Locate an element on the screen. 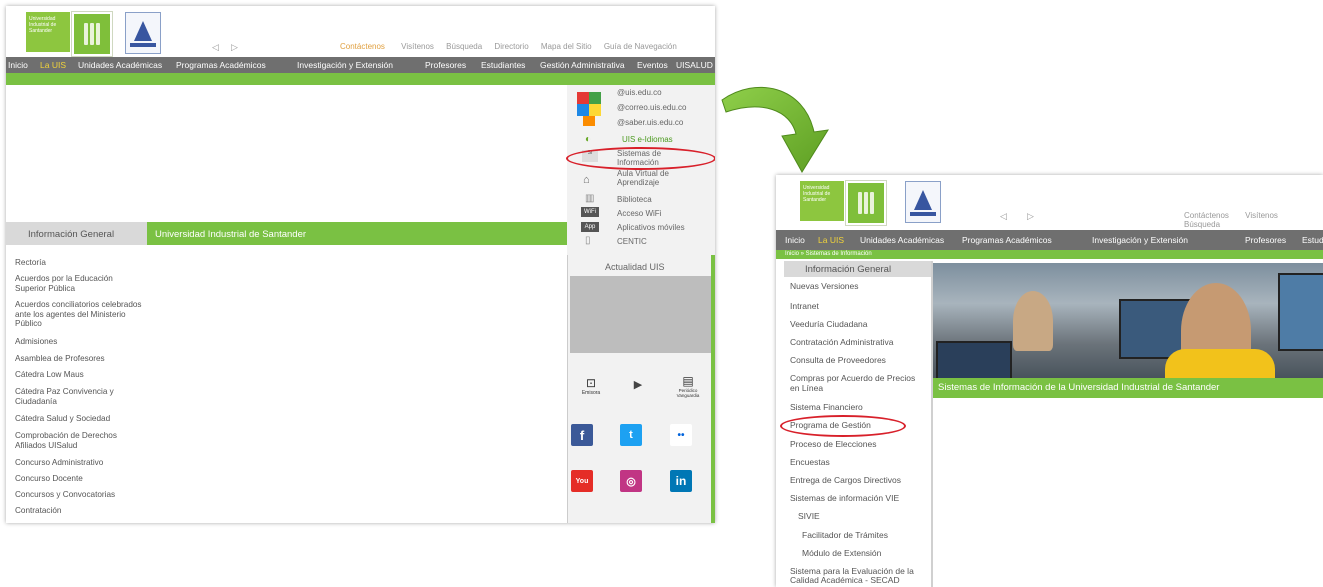  side-item-modulo-extension: Módulo de Extensión is located at coordinates (841, 553).